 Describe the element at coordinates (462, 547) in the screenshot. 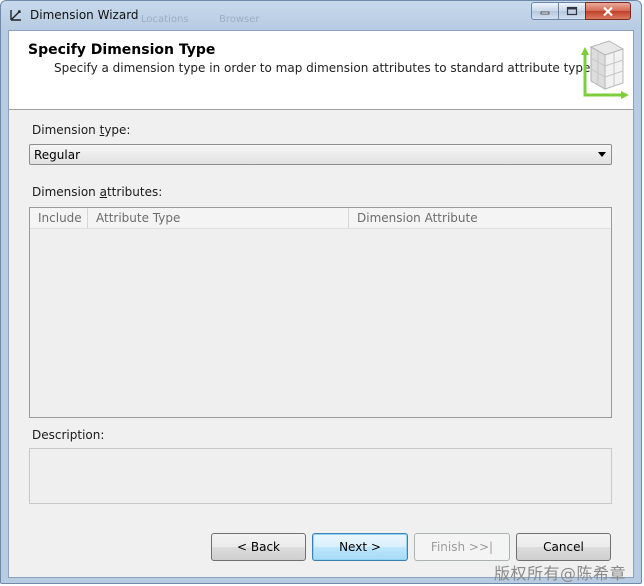

I see `finish-button: Finish >>|` at that location.